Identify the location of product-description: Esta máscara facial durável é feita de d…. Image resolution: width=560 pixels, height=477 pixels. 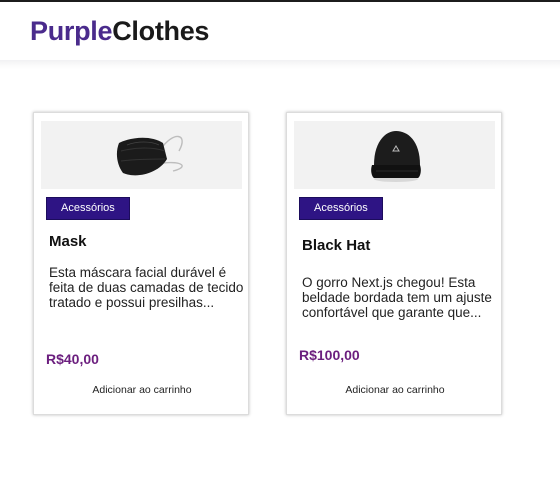
(146, 287).